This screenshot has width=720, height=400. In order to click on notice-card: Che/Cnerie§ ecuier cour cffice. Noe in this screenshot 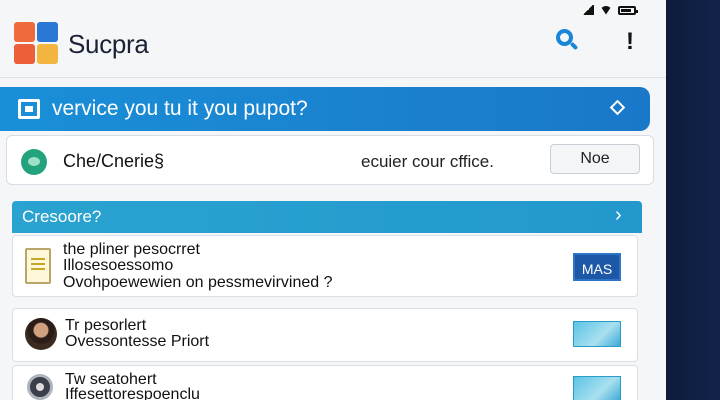, I will do `click(330, 160)`.